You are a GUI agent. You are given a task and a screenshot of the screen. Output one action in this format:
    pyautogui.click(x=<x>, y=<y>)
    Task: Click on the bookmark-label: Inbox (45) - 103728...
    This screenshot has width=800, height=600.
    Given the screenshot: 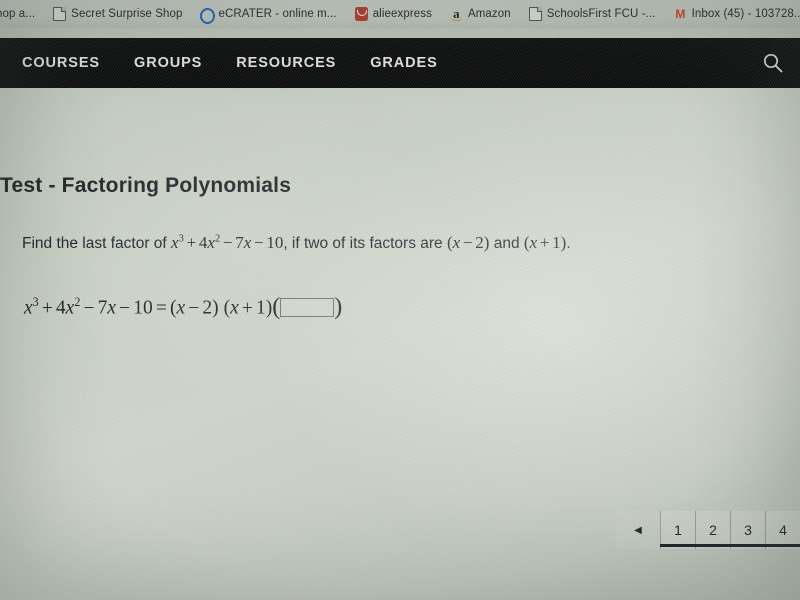 What is the action you would take?
    pyautogui.click(x=745, y=14)
    